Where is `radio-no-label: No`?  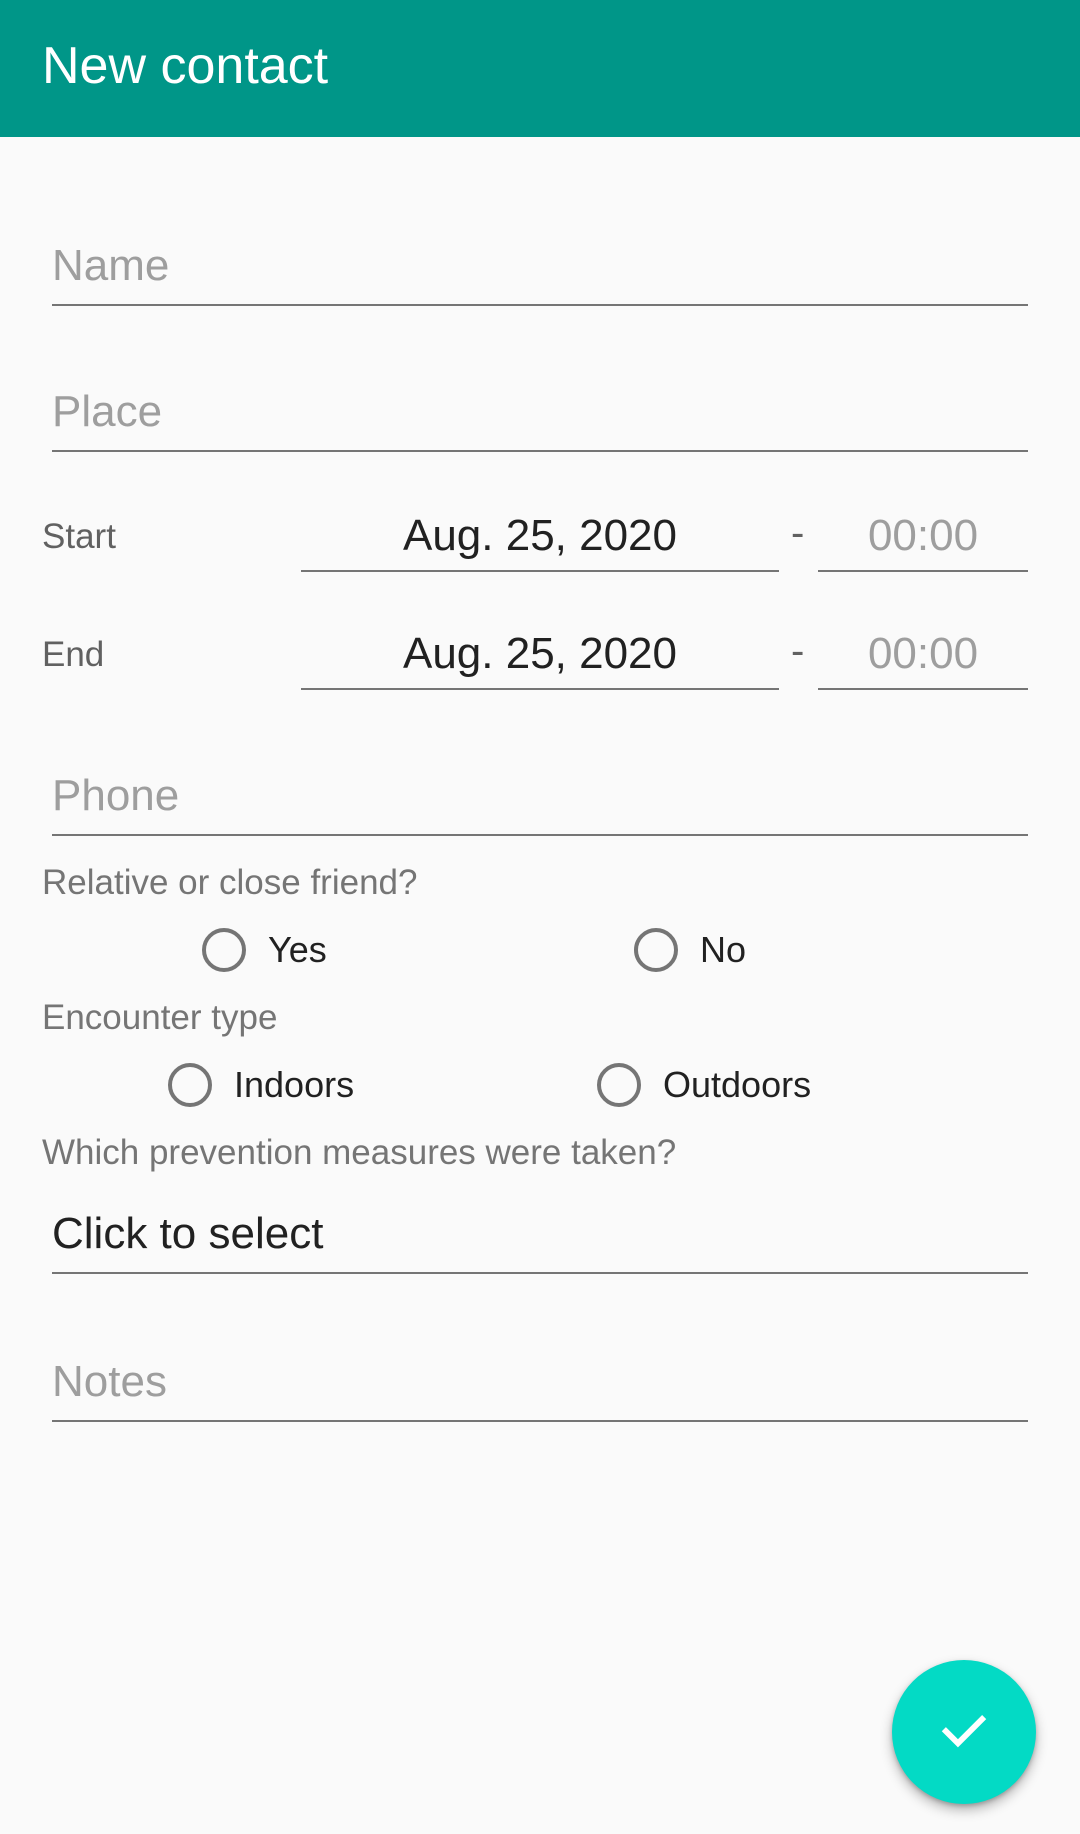
radio-no-label: No is located at coordinates (723, 949).